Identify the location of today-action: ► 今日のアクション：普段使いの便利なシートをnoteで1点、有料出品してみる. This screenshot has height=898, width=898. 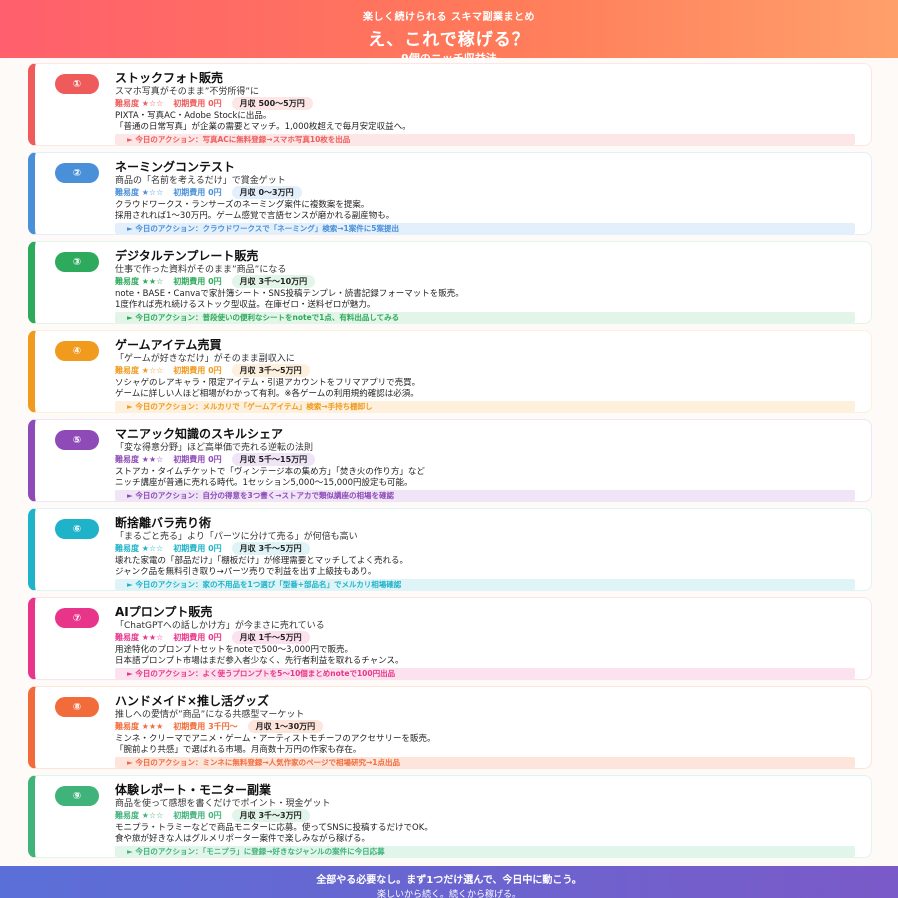
(485, 317).